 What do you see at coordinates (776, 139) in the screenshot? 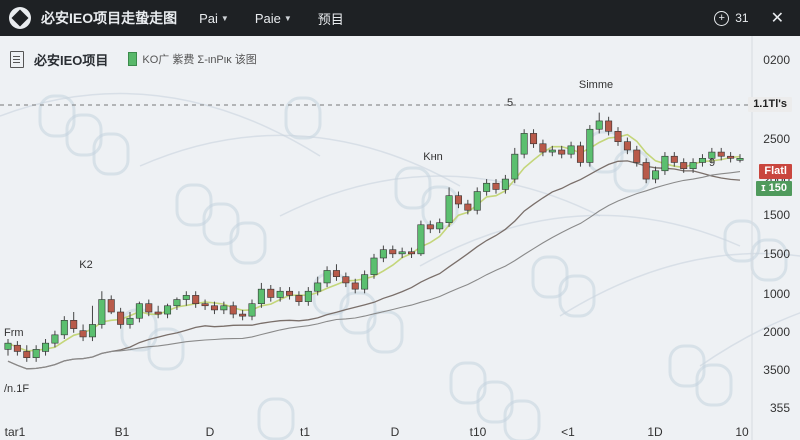
I see `y-axis-label: 2500` at bounding box center [776, 139].